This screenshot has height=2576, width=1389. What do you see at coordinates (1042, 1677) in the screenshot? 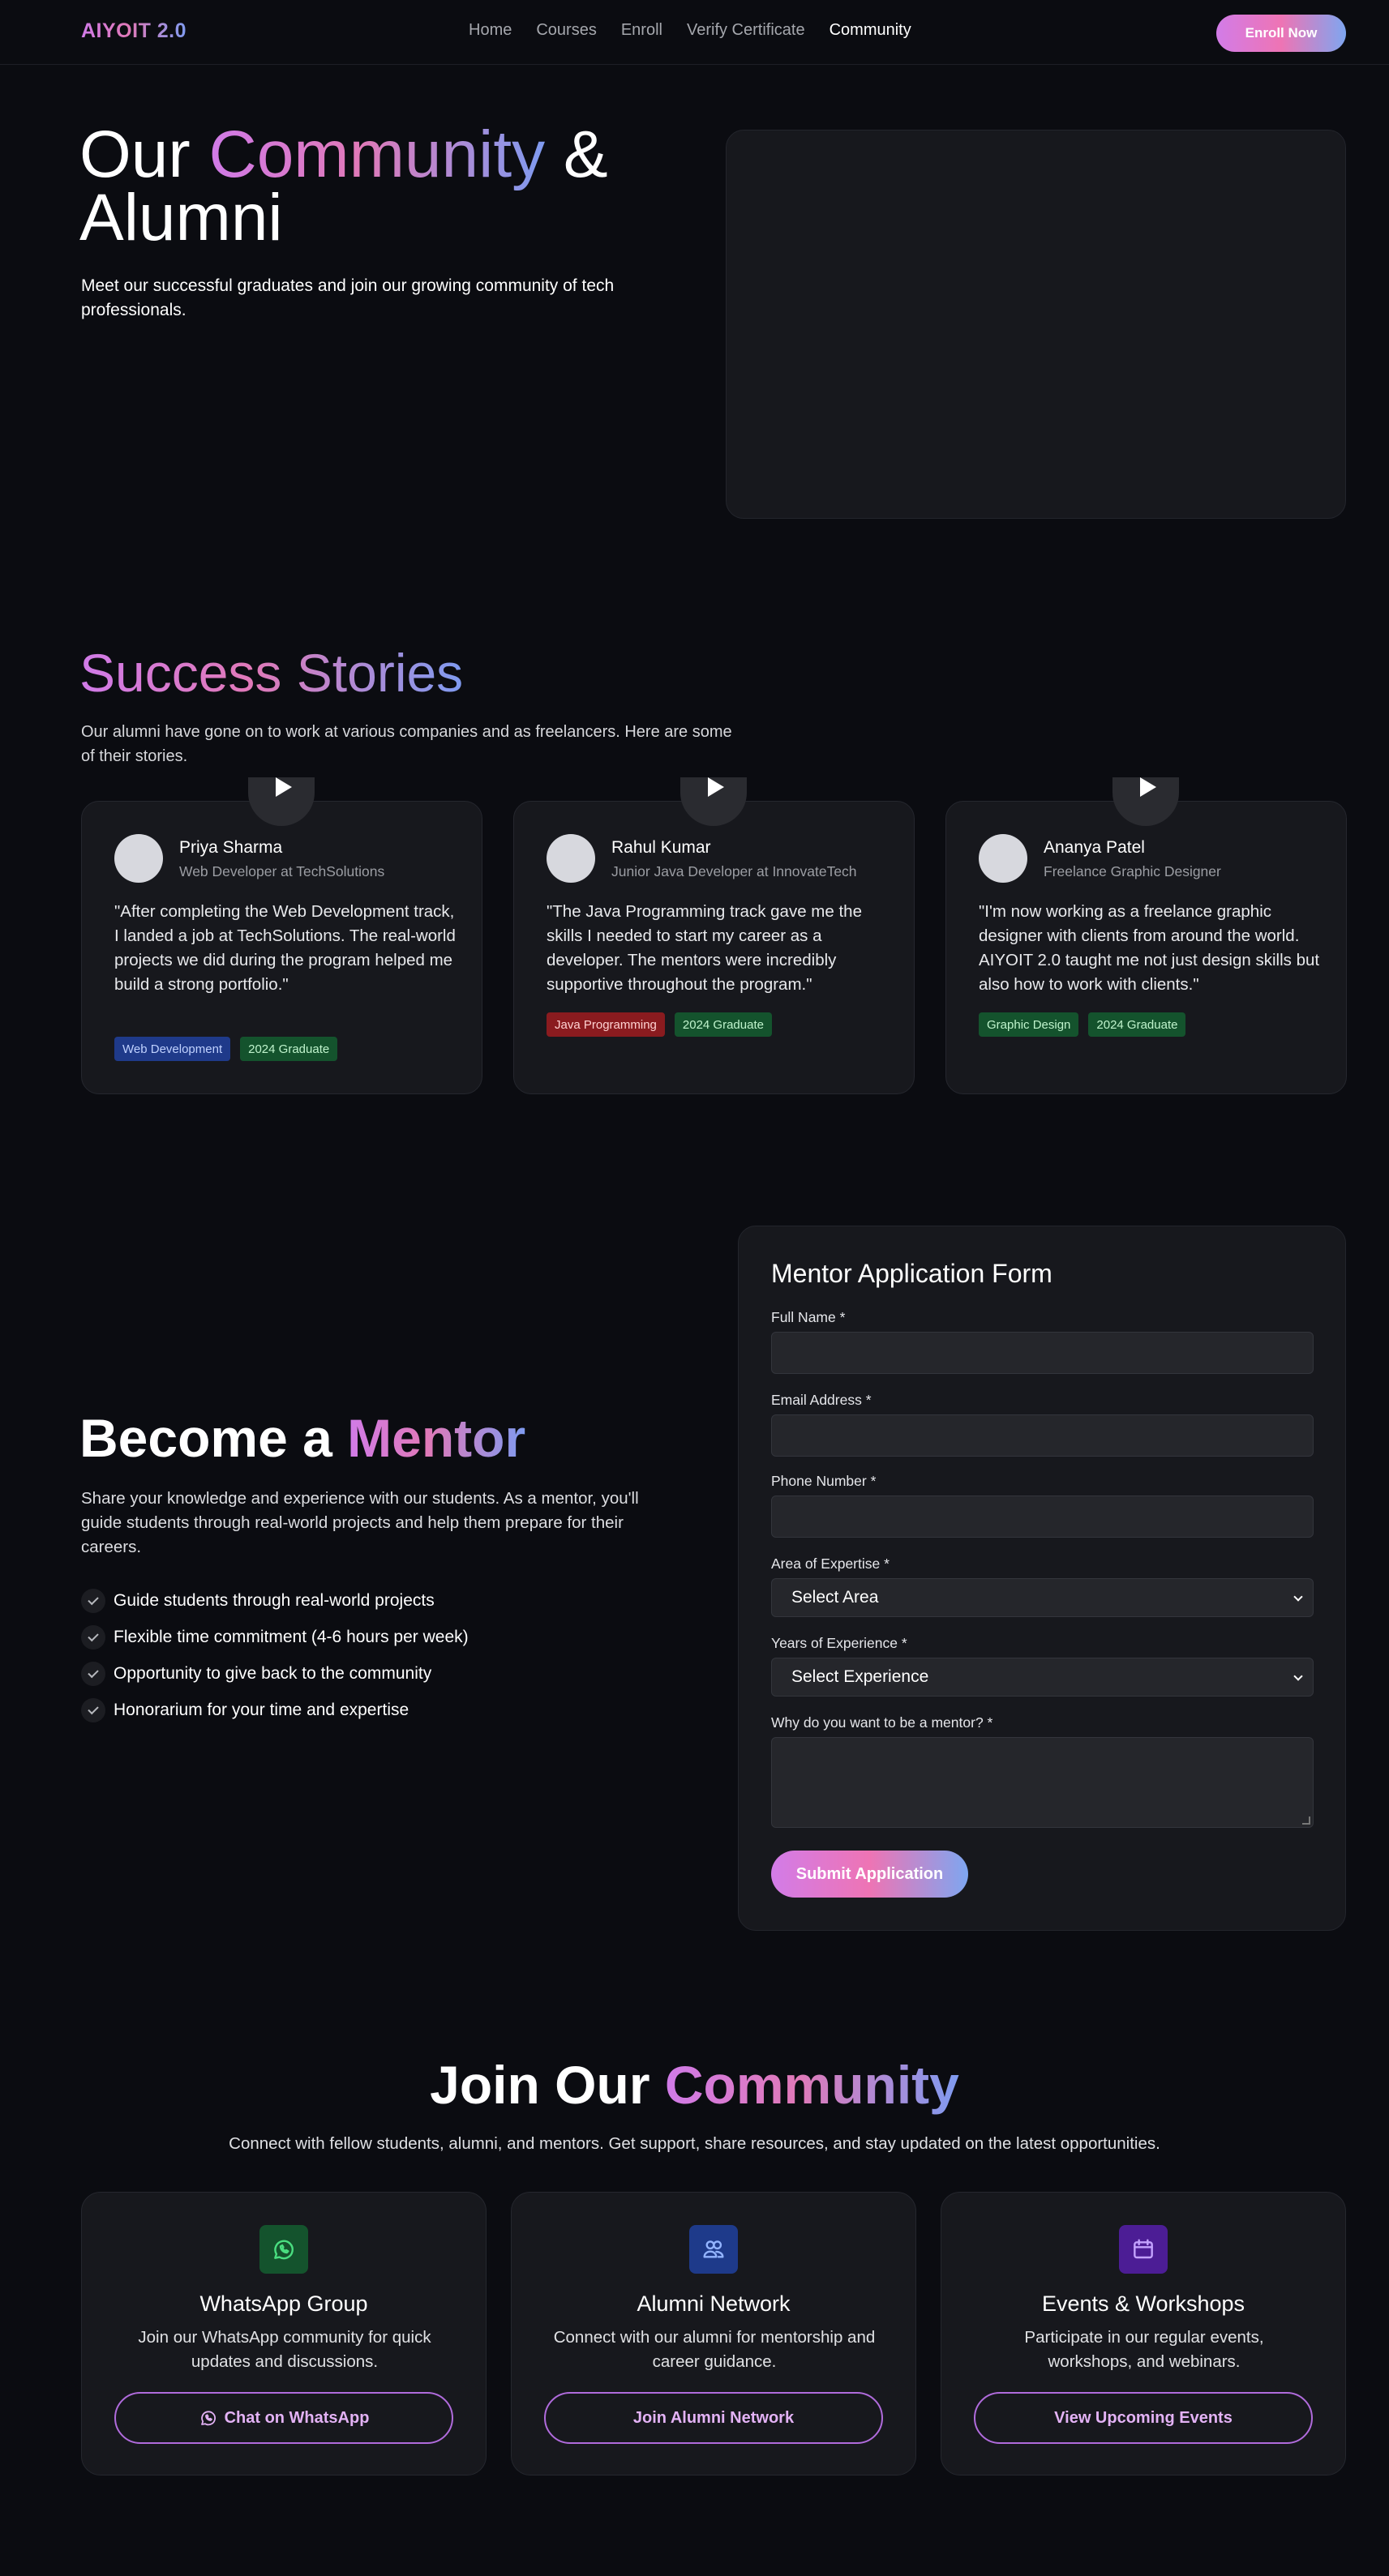
I see `years-experience-select: Select Experience` at bounding box center [1042, 1677].